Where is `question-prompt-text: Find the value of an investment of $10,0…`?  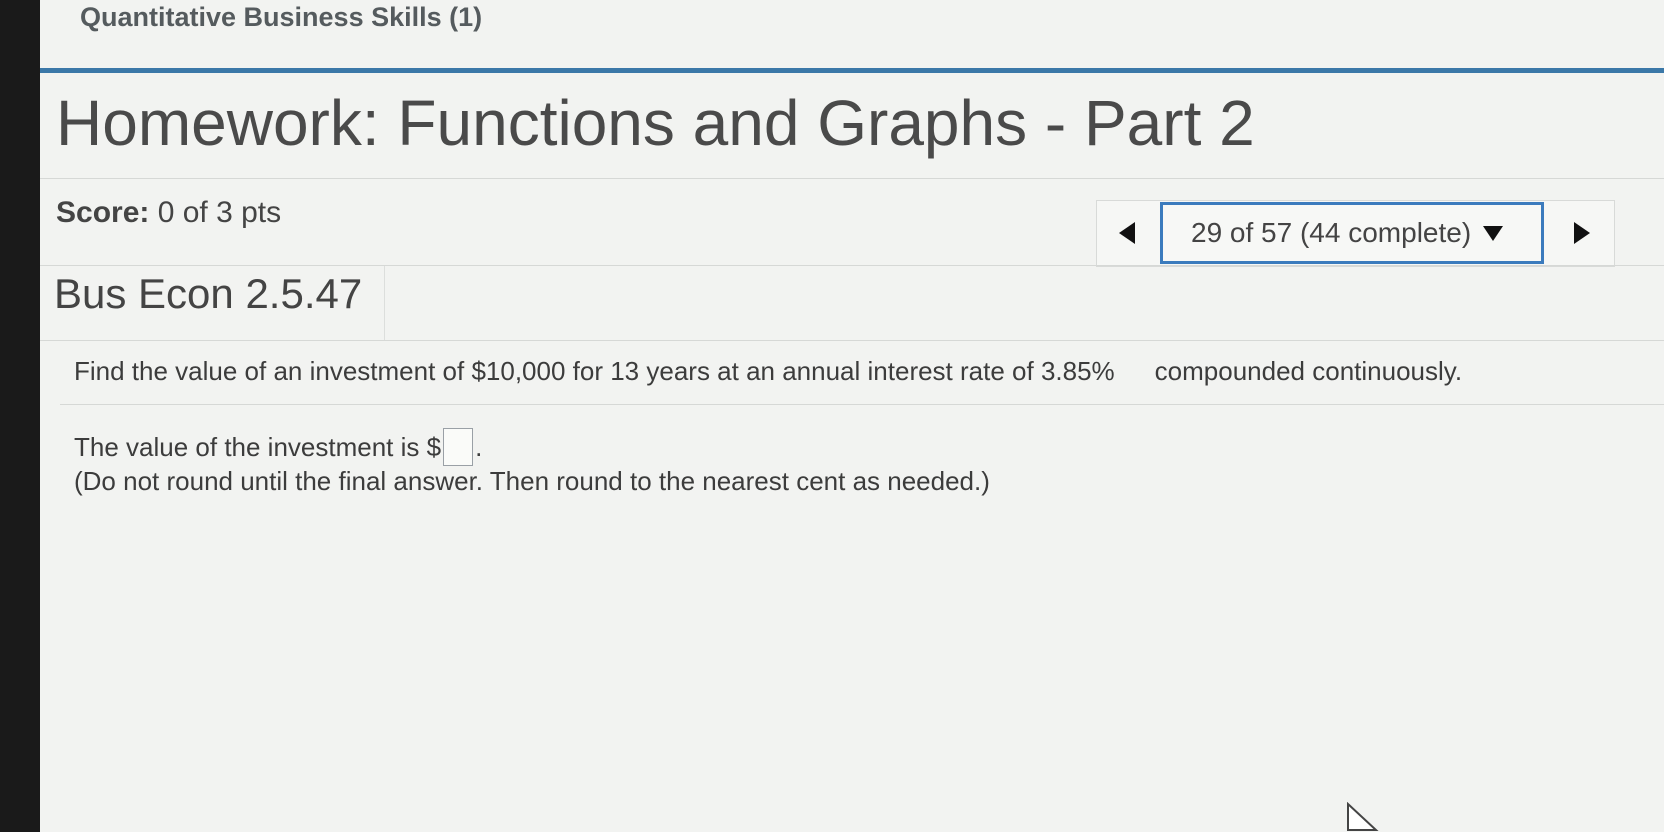 question-prompt-text: Find the value of an investment of $10,0… is located at coordinates (594, 371).